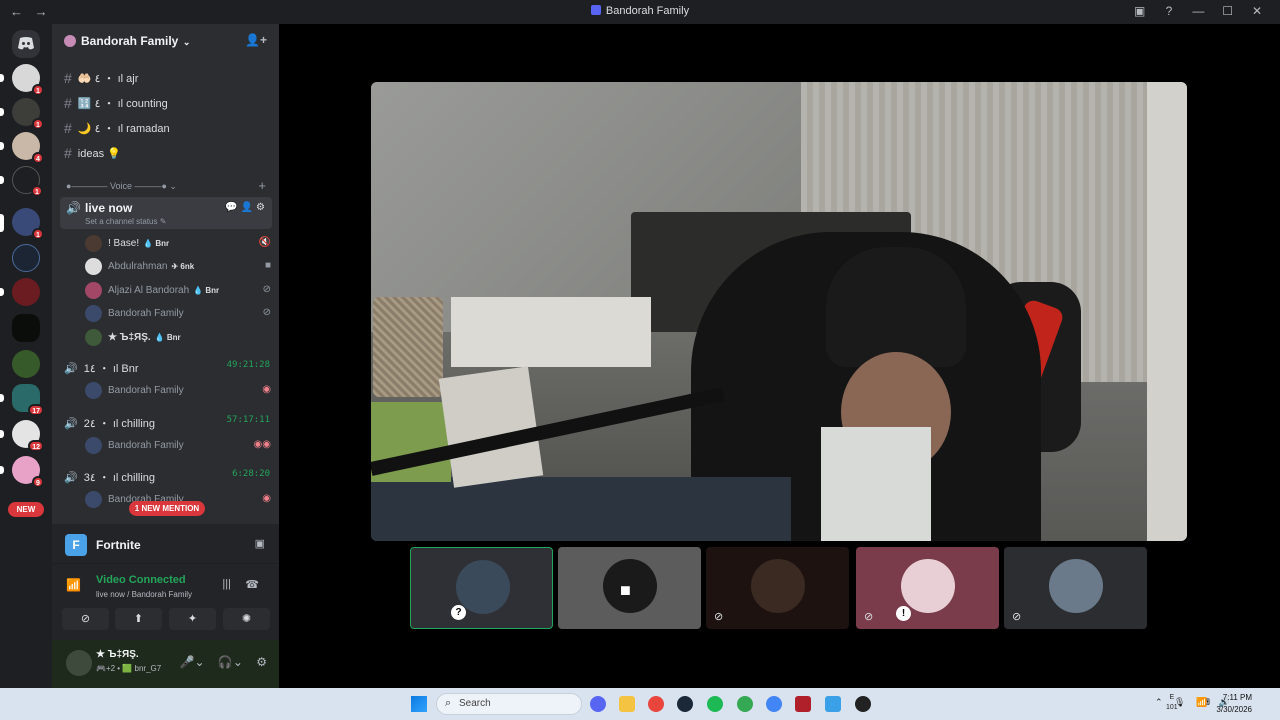 The width and height of the screenshot is (1280, 720). Describe the element at coordinates (117, 128) in the screenshot. I see `channel-ramadan: # 🌙 ٤ ・ ıl ramadan` at that location.